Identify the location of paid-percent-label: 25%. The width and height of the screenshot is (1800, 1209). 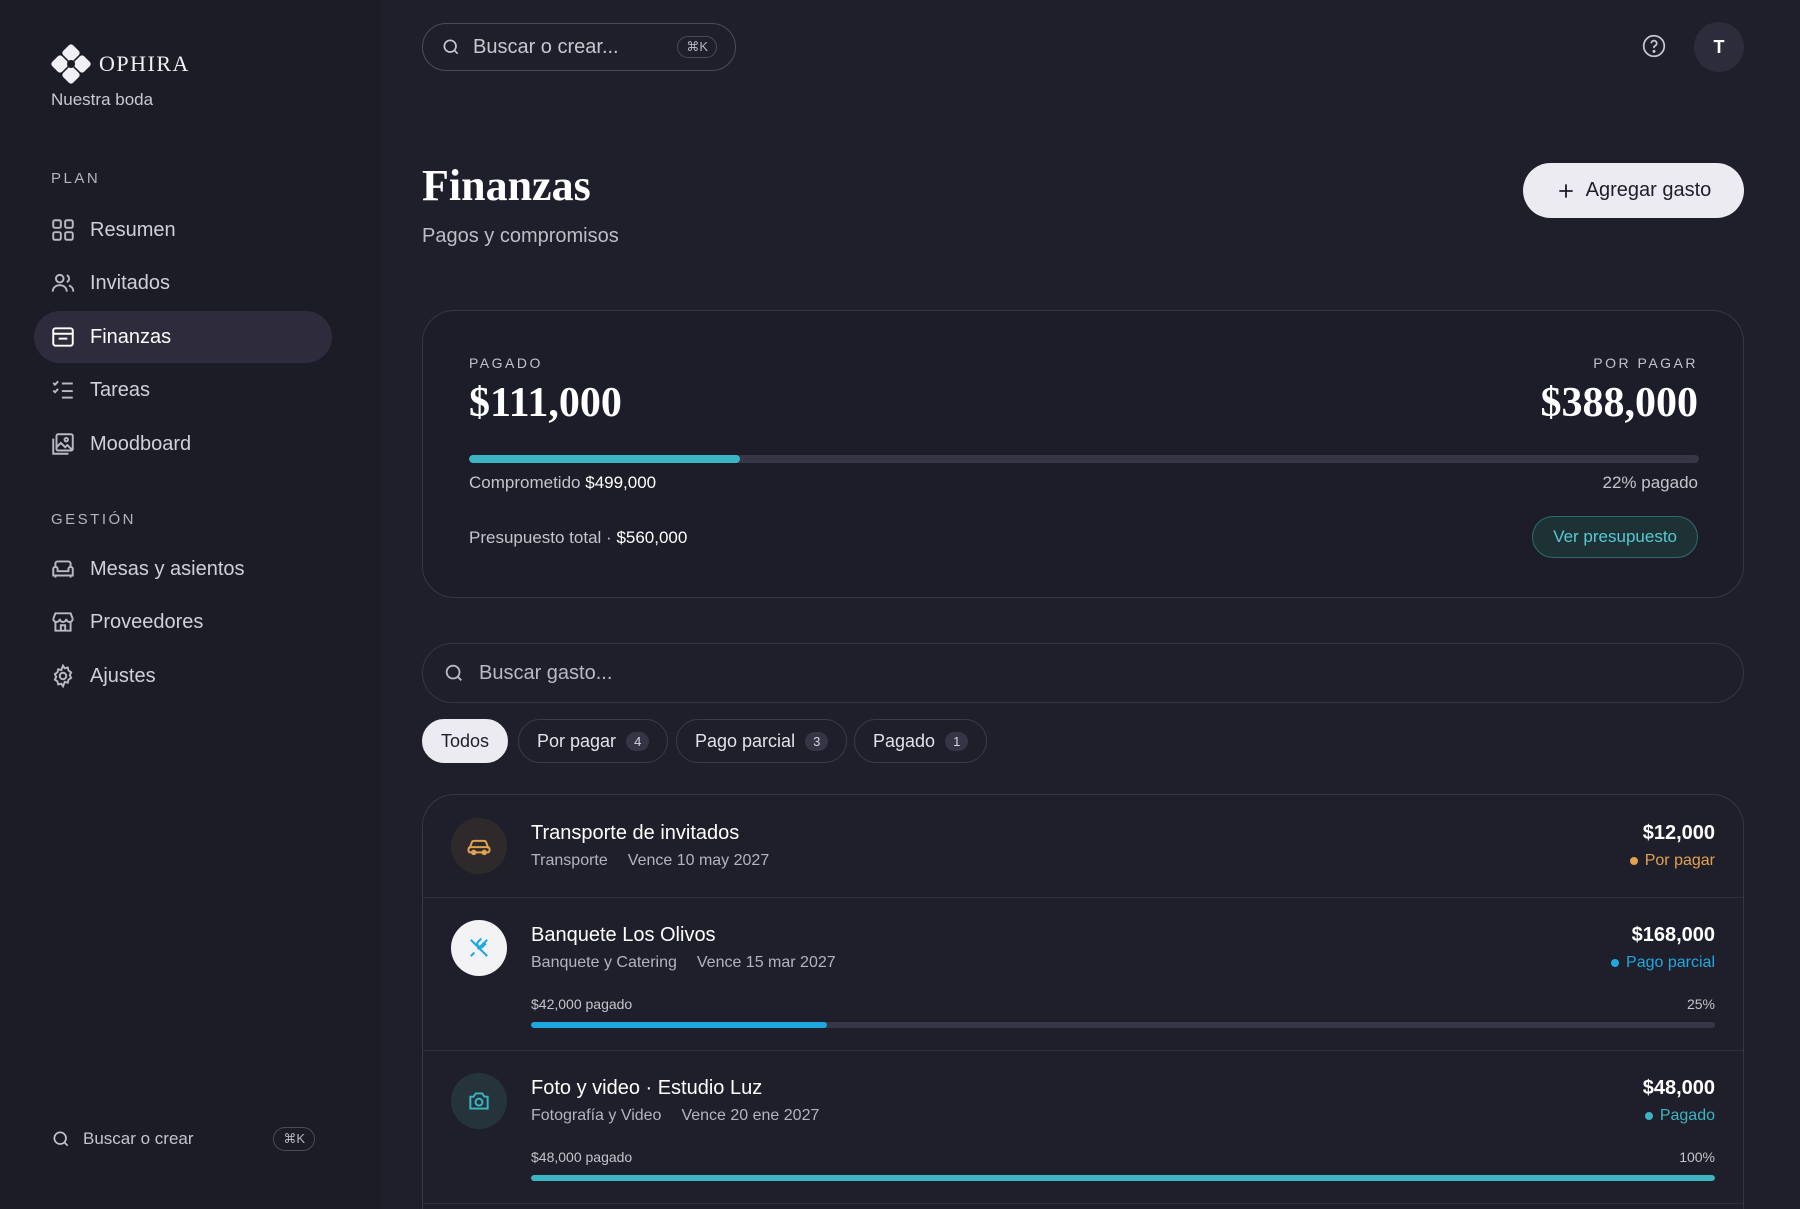
(1700, 1004).